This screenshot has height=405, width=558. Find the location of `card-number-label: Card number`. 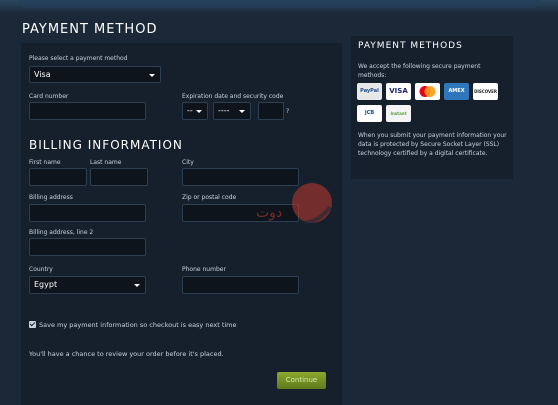

card-number-label: Card number is located at coordinates (49, 96).